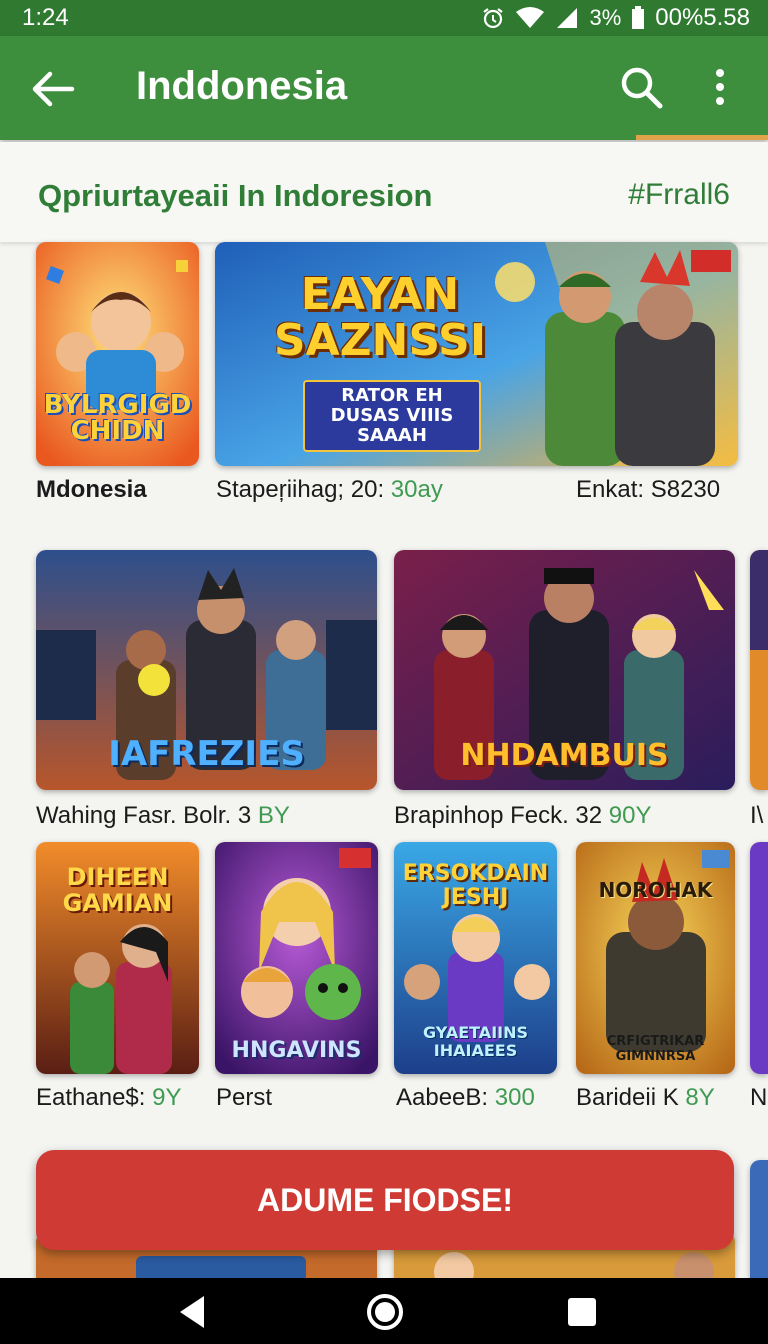 The image size is (768, 1344). Describe the element at coordinates (392, 416) in the screenshot. I see `banner-subtitle: RATOR EH DUSAS VIIIS SAAAH` at that location.